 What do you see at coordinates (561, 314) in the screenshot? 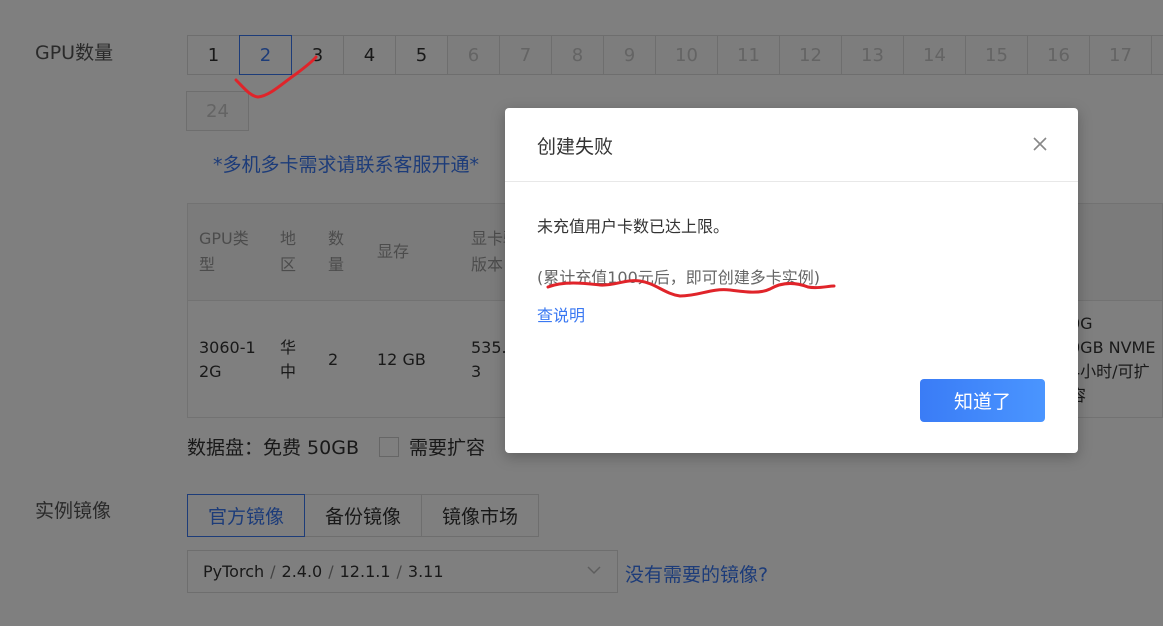
I see `view-instructions-link: 查说明` at bounding box center [561, 314].